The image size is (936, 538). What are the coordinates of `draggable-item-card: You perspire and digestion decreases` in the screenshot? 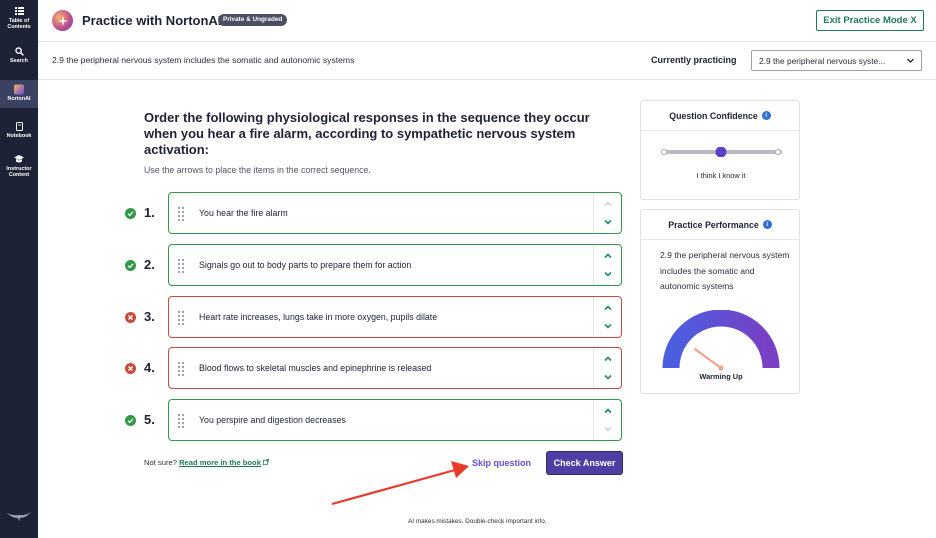 It's located at (395, 420).